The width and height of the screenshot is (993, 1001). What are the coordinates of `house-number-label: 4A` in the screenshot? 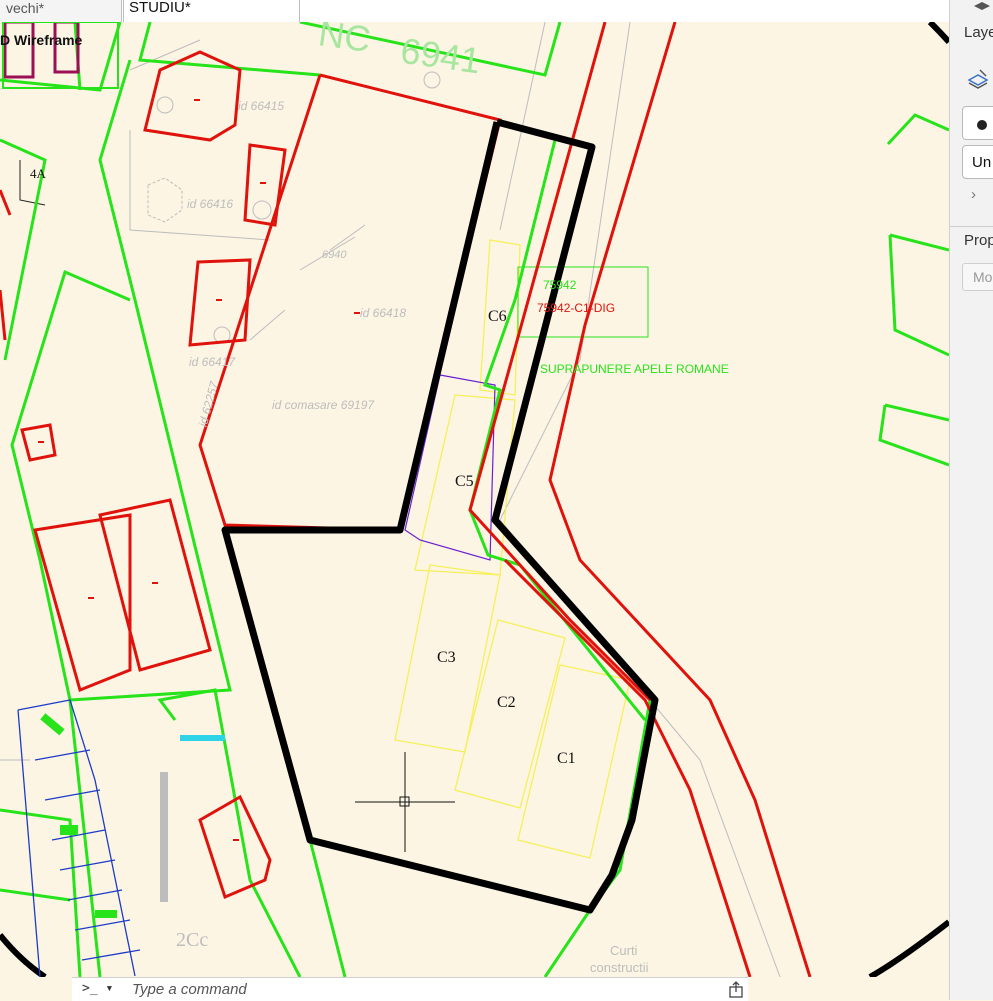 It's located at (38, 173).